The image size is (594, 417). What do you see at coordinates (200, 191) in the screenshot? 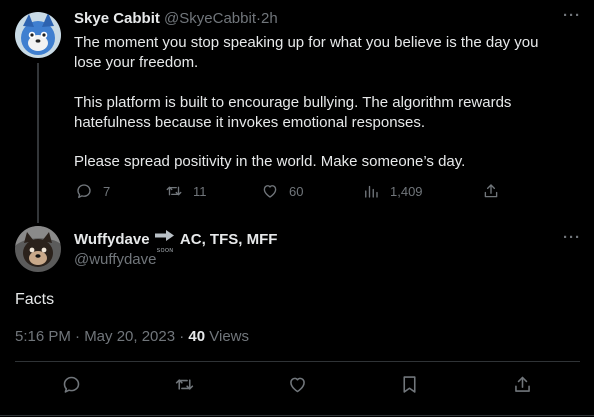
I see `retweet-count: 11` at bounding box center [200, 191].